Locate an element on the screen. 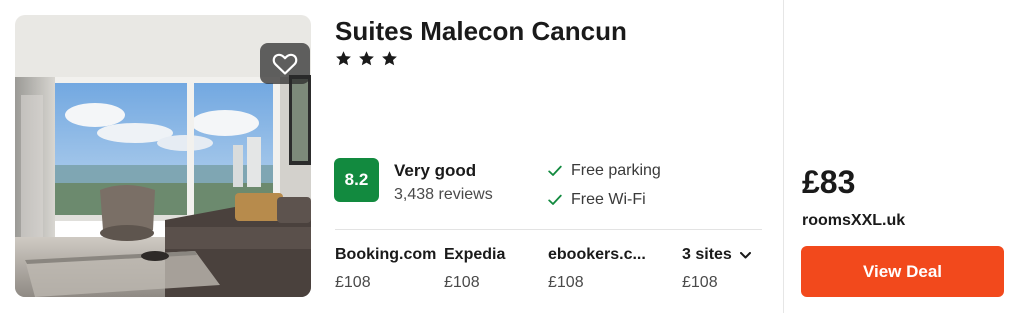  amenity-free-parking: Free parking is located at coordinates (604, 171).